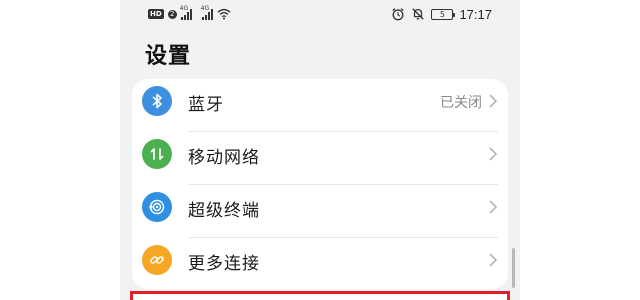  I want to click on hd-badge: HD, so click(156, 14).